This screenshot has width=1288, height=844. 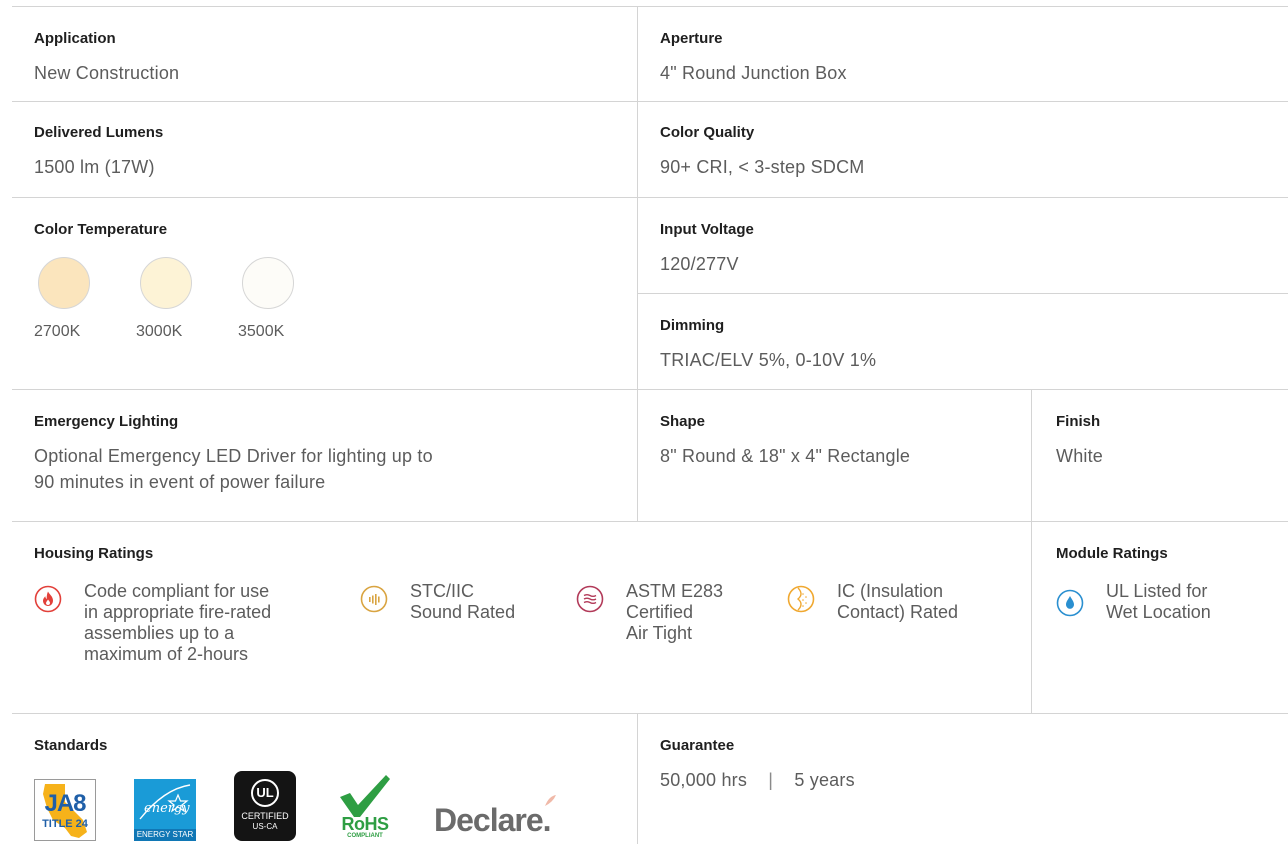 I want to click on ja8-title24-logo: JA8 TITLE 24, so click(x=65, y=810).